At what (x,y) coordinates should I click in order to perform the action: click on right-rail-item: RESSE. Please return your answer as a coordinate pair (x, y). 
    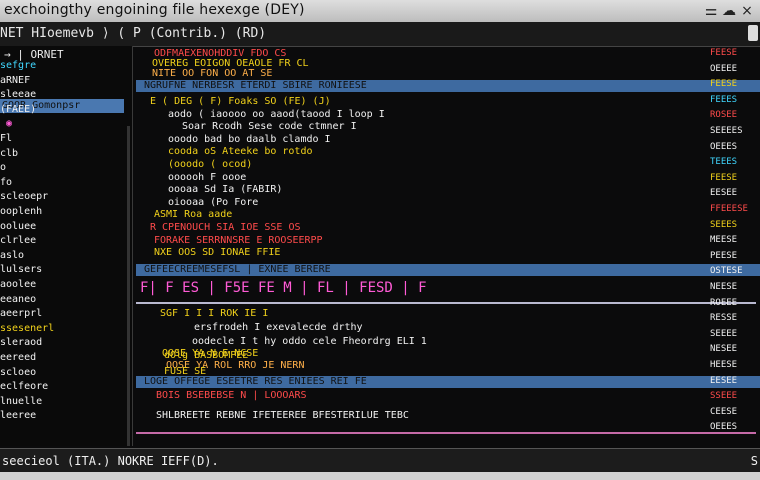
    Looking at the image, I should click on (724, 318).